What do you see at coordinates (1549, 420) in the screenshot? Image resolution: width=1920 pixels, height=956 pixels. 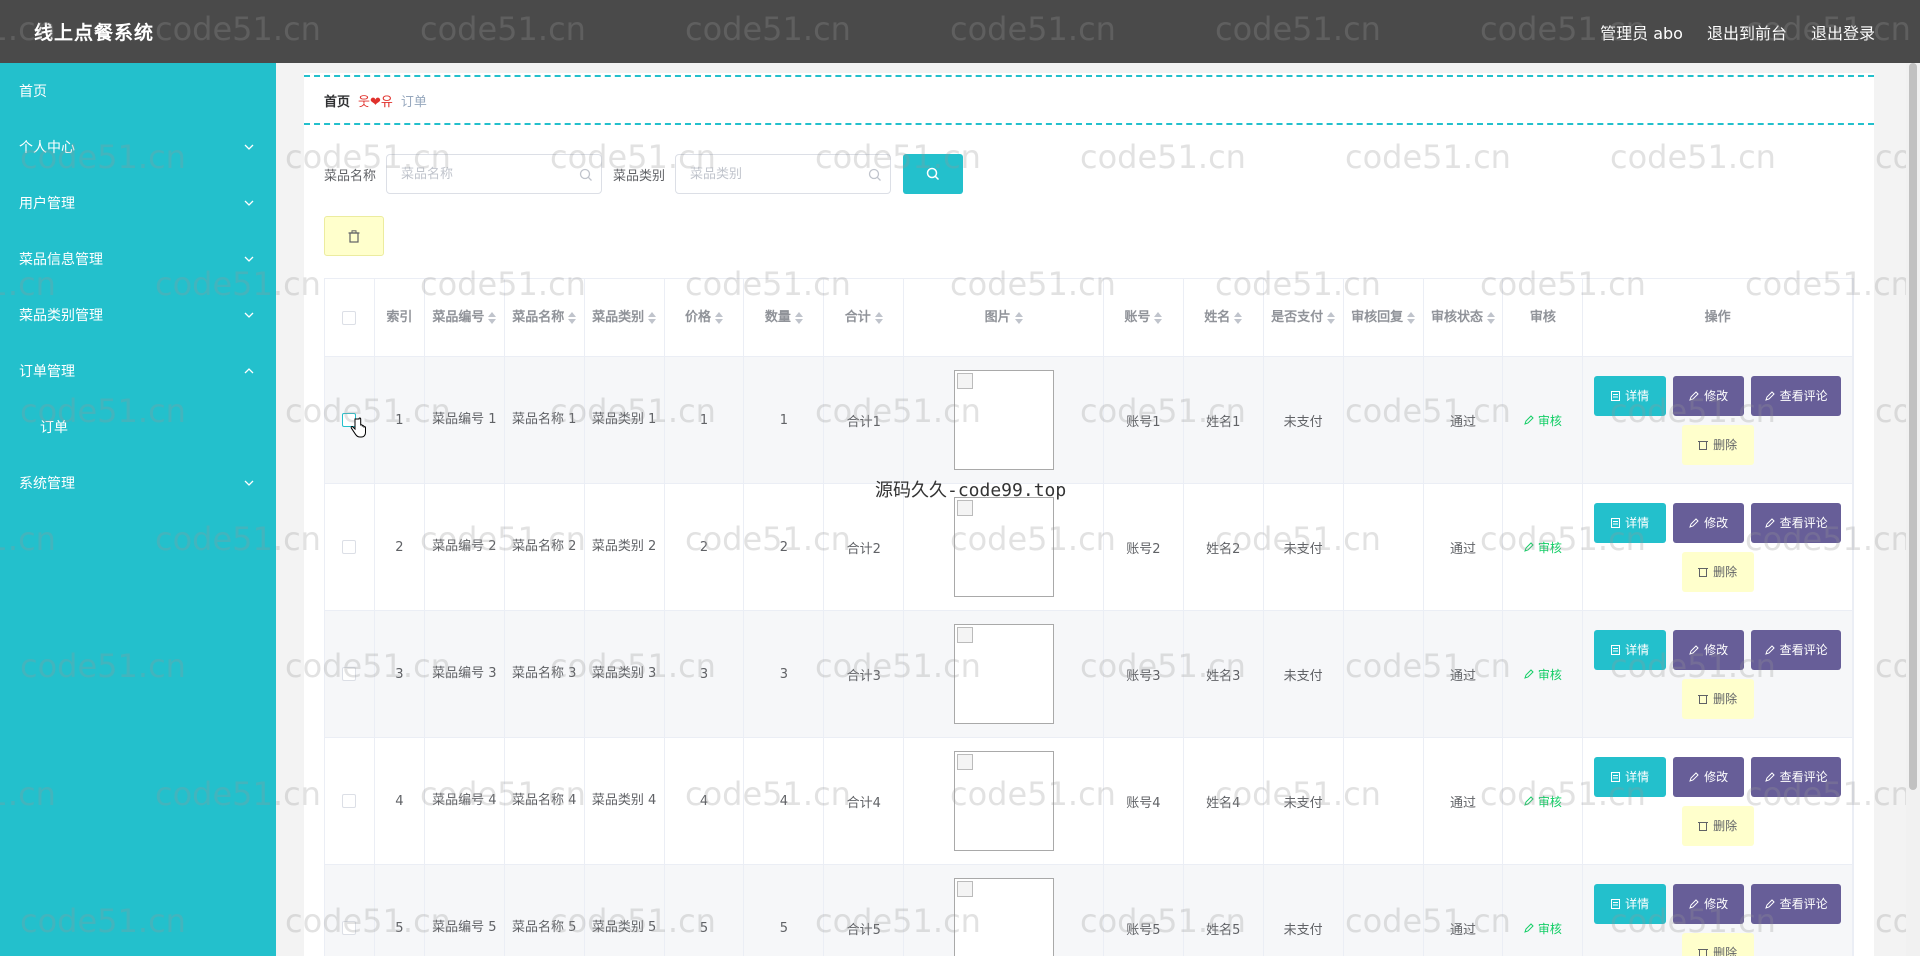 I see `audit-label: 审核` at bounding box center [1549, 420].